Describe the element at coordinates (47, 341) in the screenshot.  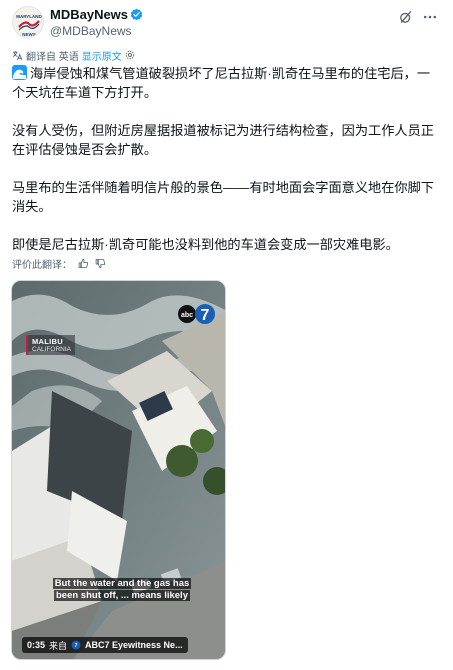
I see `location-line-1: MALIBU` at that location.